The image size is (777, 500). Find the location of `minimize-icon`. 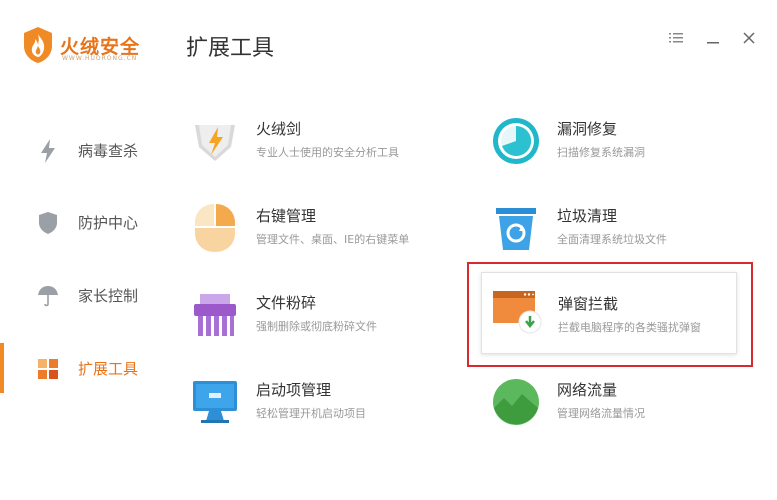

minimize-icon is located at coordinates (713, 43).